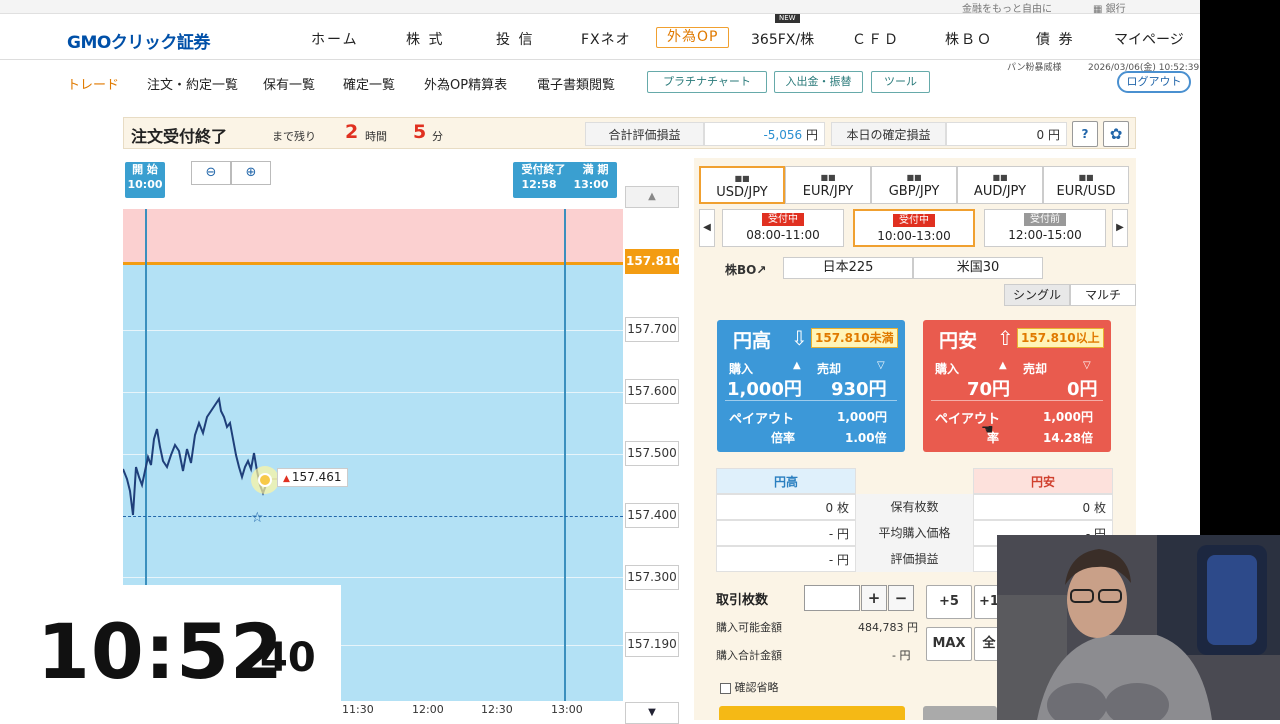  I want to click on qty-minus-button: −, so click(901, 598).